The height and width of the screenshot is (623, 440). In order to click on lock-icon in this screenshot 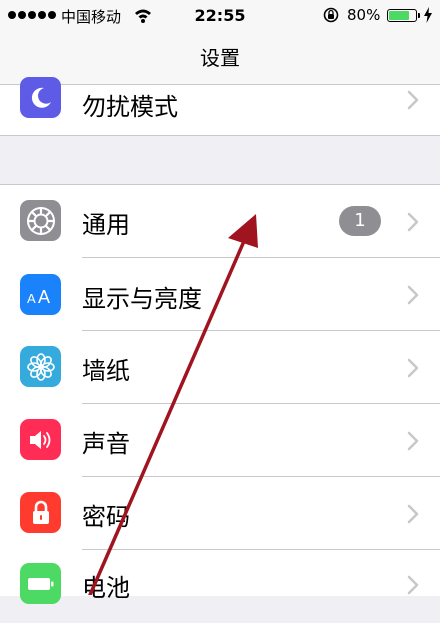, I will do `click(40, 512)`.